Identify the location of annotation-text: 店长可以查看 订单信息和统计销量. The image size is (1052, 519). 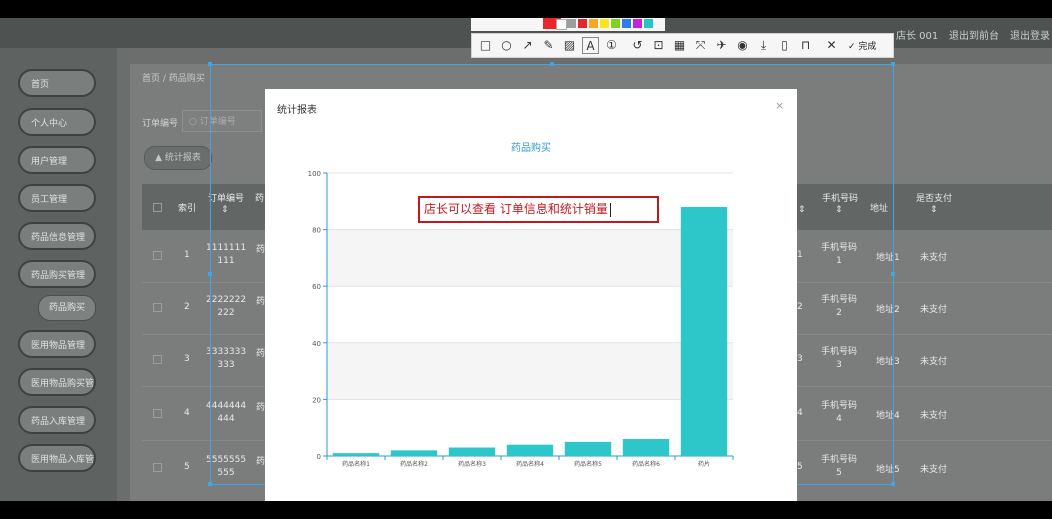
(516, 209).